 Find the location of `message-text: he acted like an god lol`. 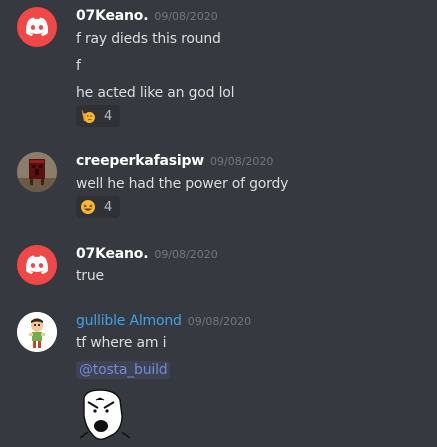

message-text: he acted like an god lol is located at coordinates (155, 93).